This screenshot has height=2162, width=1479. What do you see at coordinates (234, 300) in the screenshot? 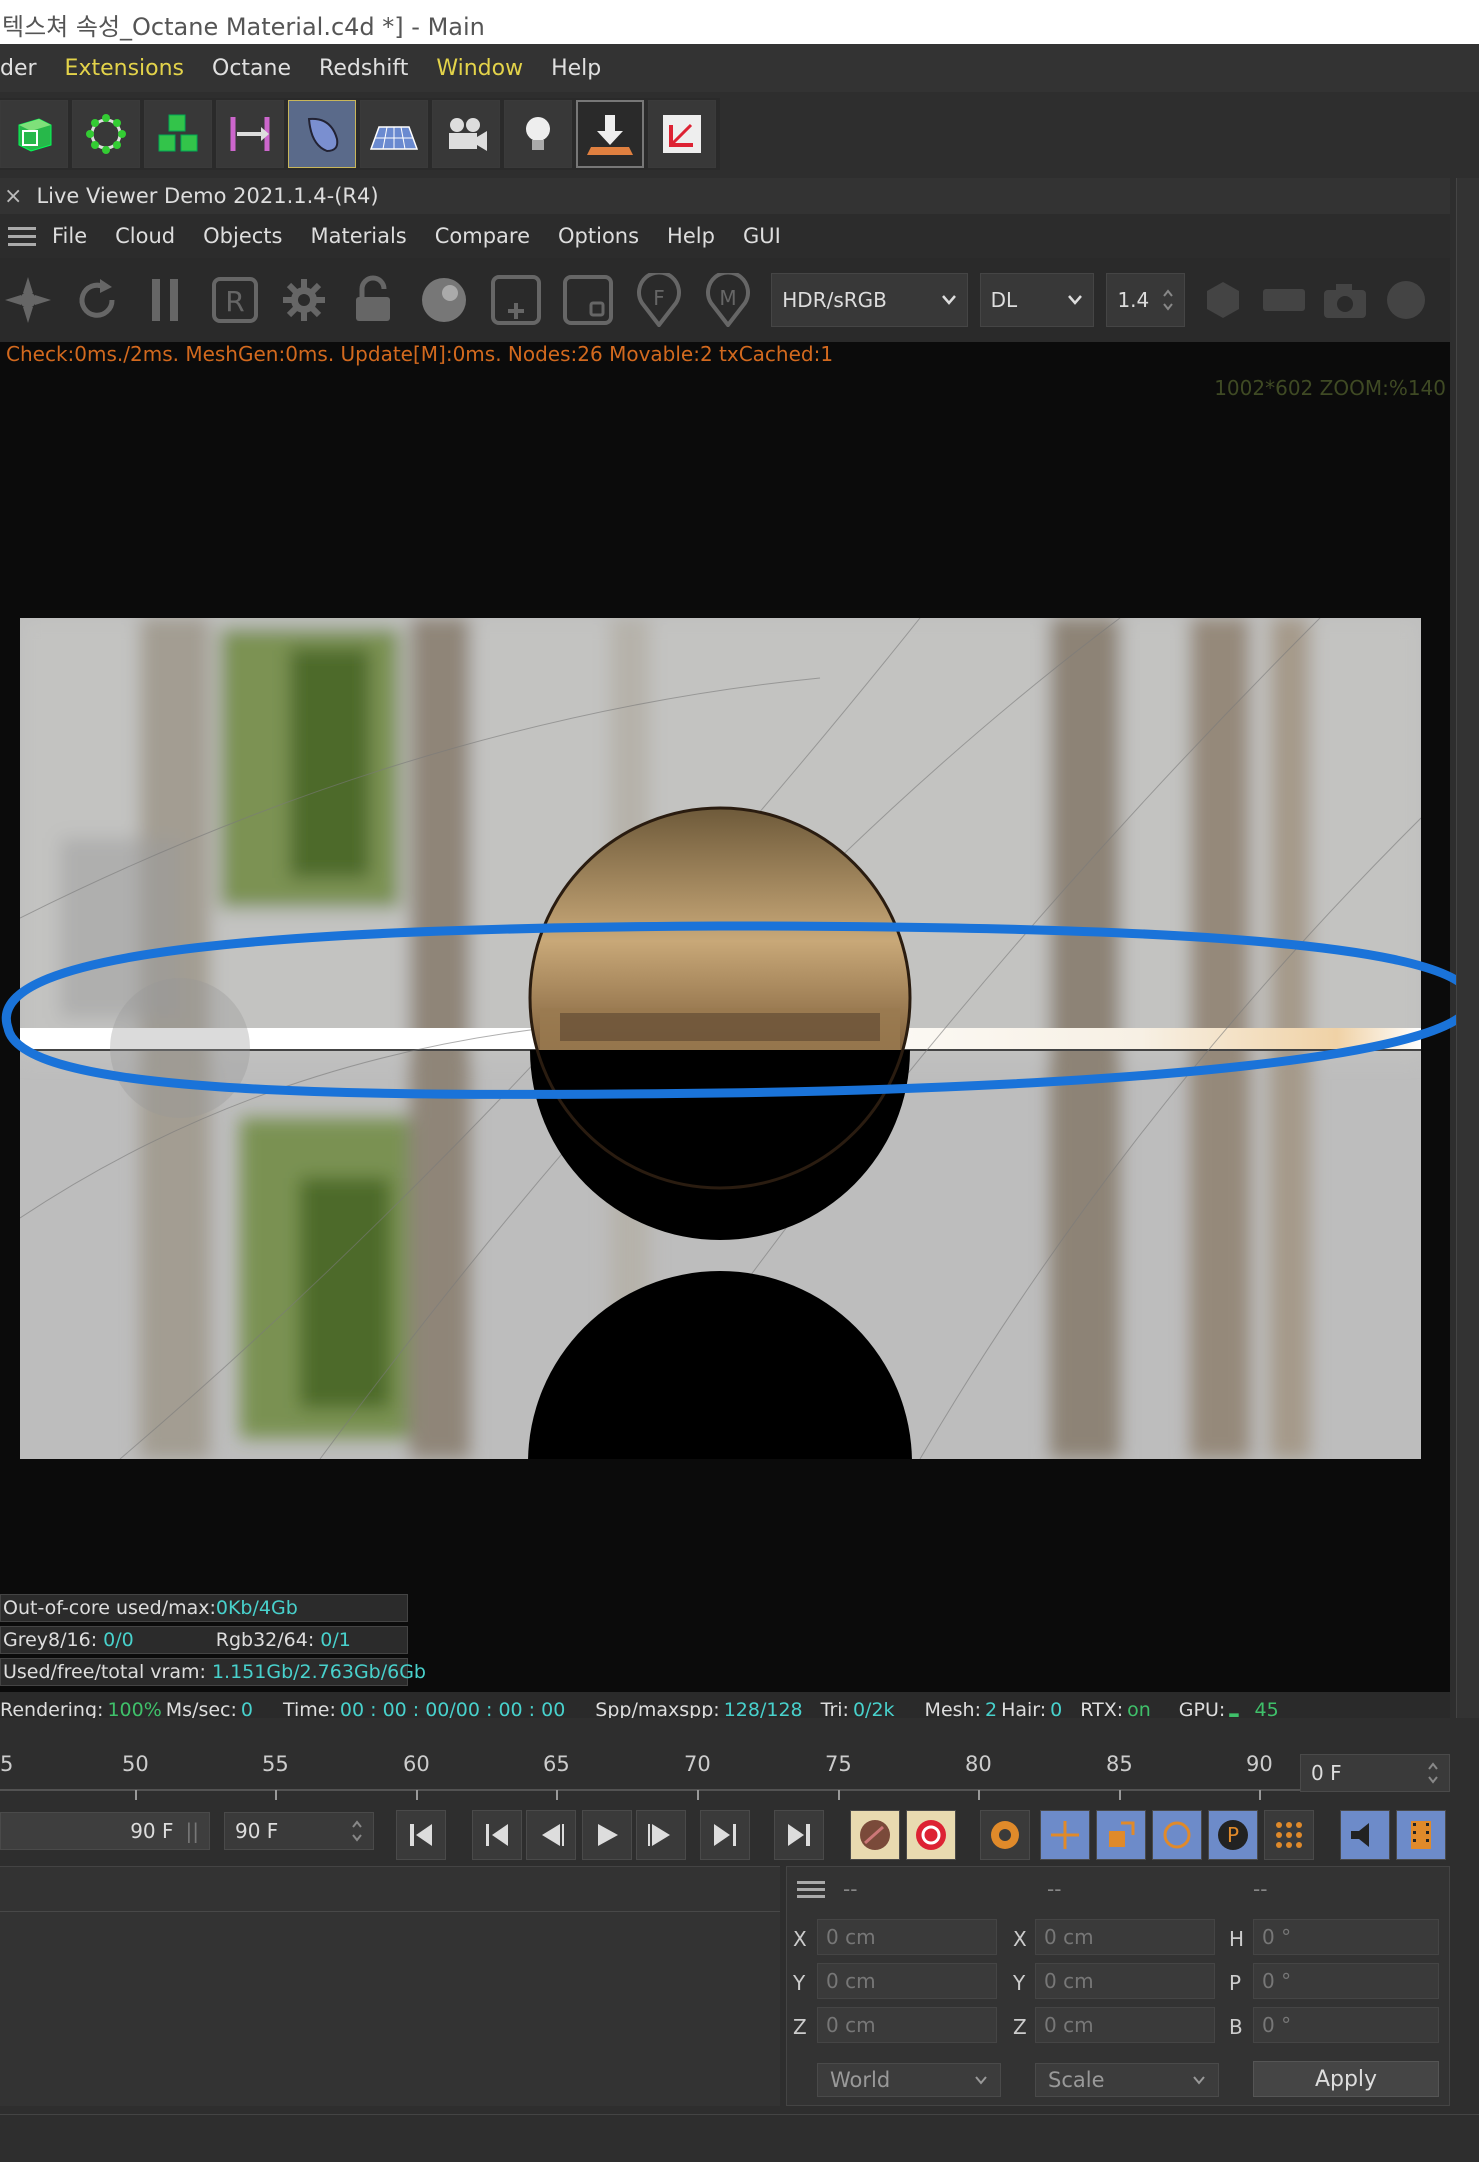
I see `restart-r-icon: R` at bounding box center [234, 300].